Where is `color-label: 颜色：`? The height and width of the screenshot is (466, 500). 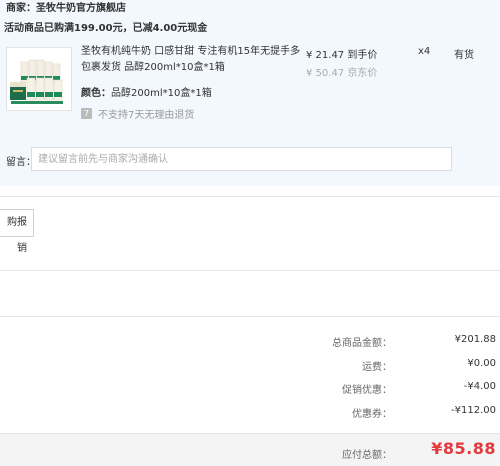
color-label: 颜色： is located at coordinates (96, 93).